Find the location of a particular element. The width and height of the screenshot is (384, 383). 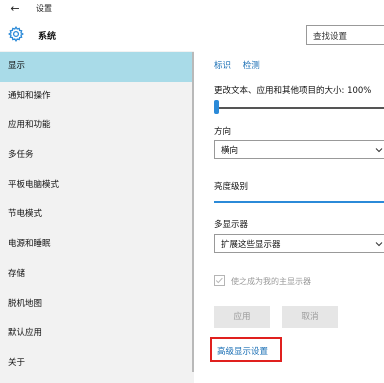

main-display-checkbox is located at coordinates (219, 280).